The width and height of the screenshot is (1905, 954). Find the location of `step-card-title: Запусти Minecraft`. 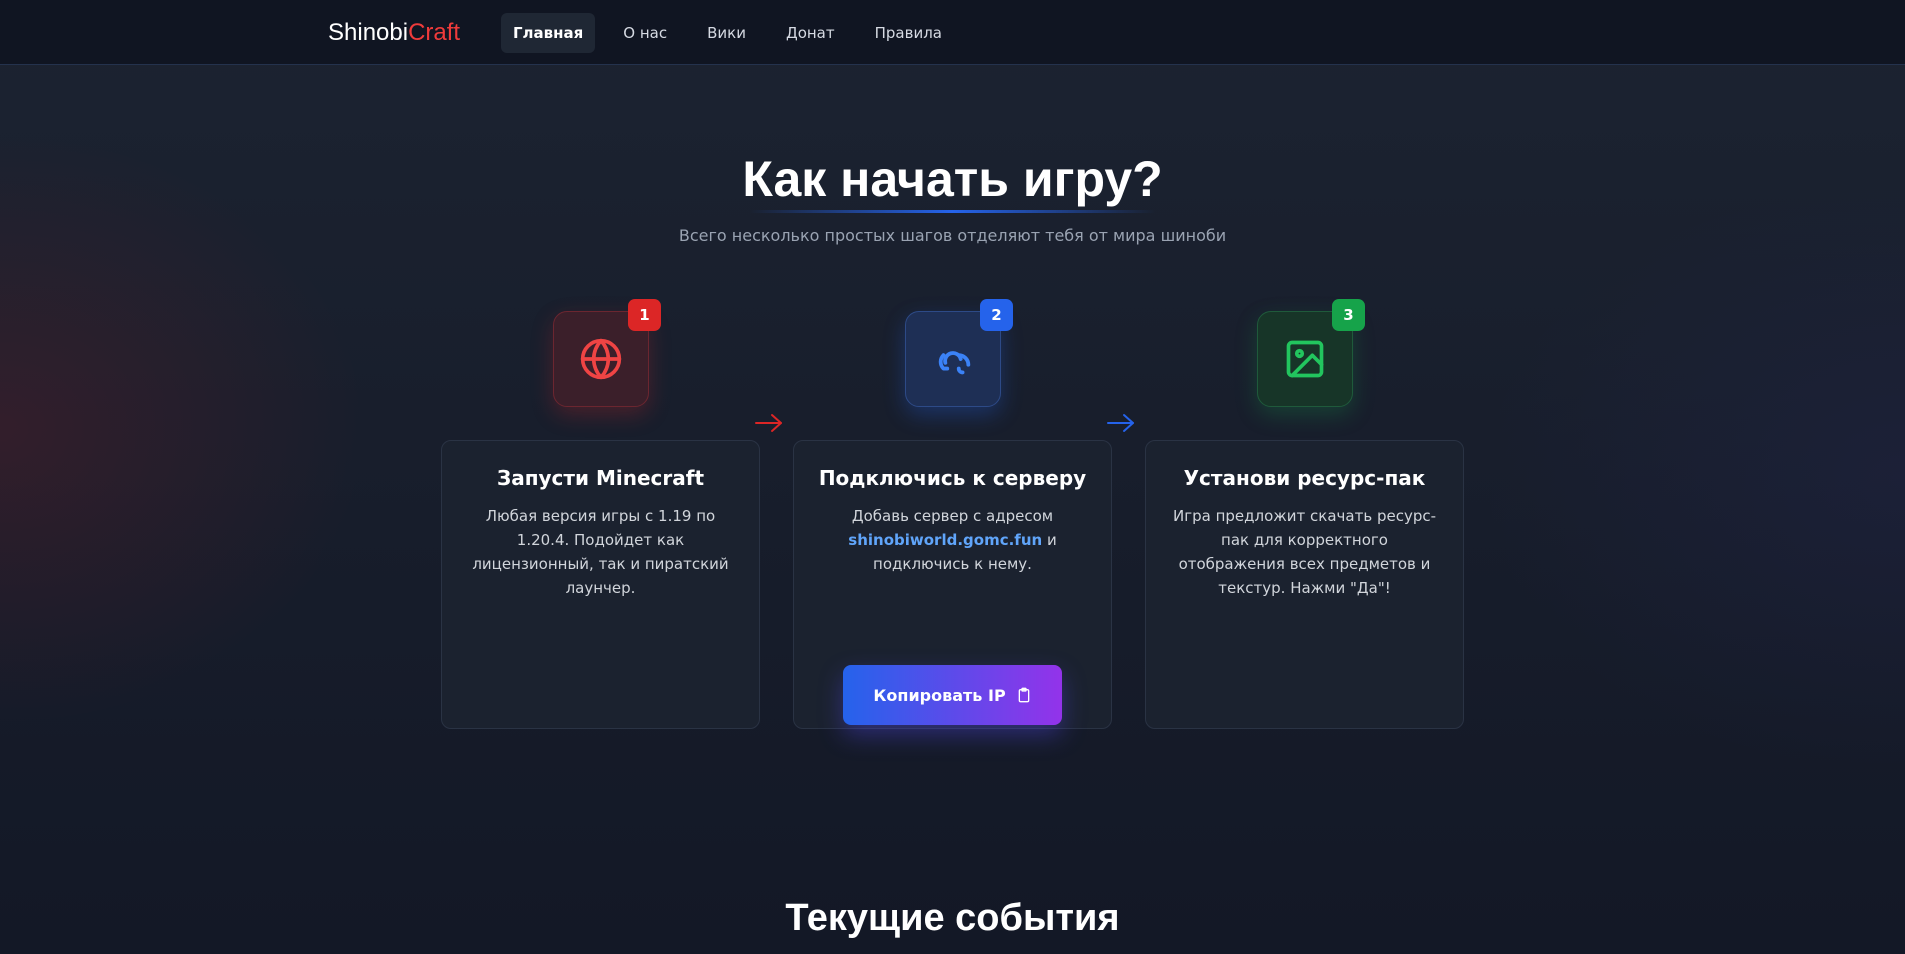

step-card-title: Запусти Minecraft is located at coordinates (600, 478).